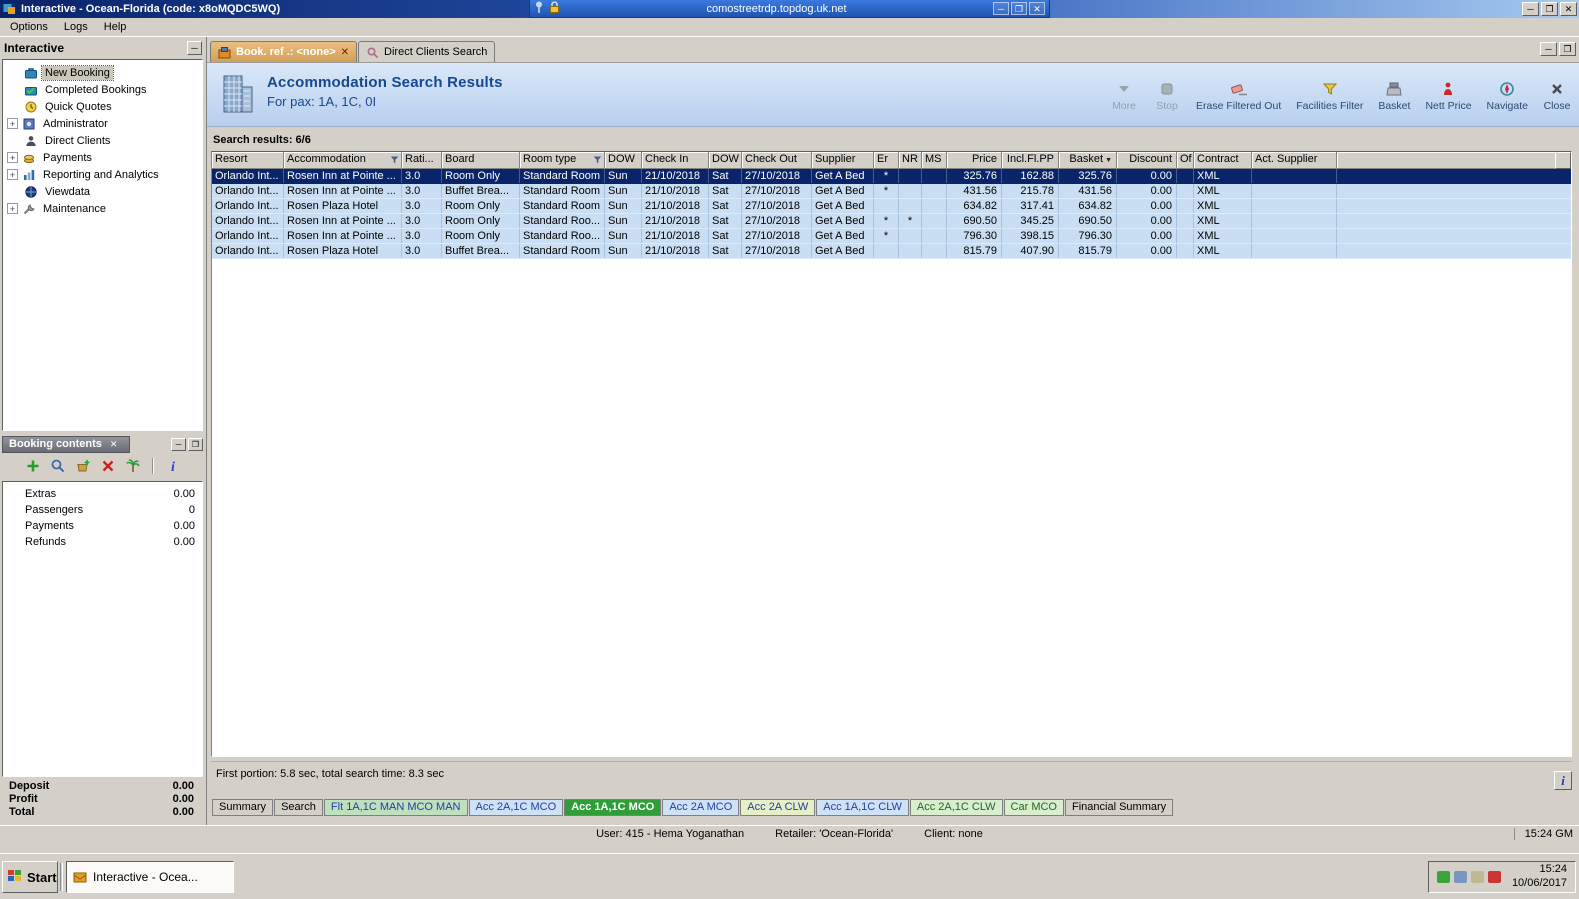 This screenshot has height=899, width=1579. What do you see at coordinates (1448, 95) in the screenshot?
I see `toolbar-button-nett-price: Nett Price` at bounding box center [1448, 95].